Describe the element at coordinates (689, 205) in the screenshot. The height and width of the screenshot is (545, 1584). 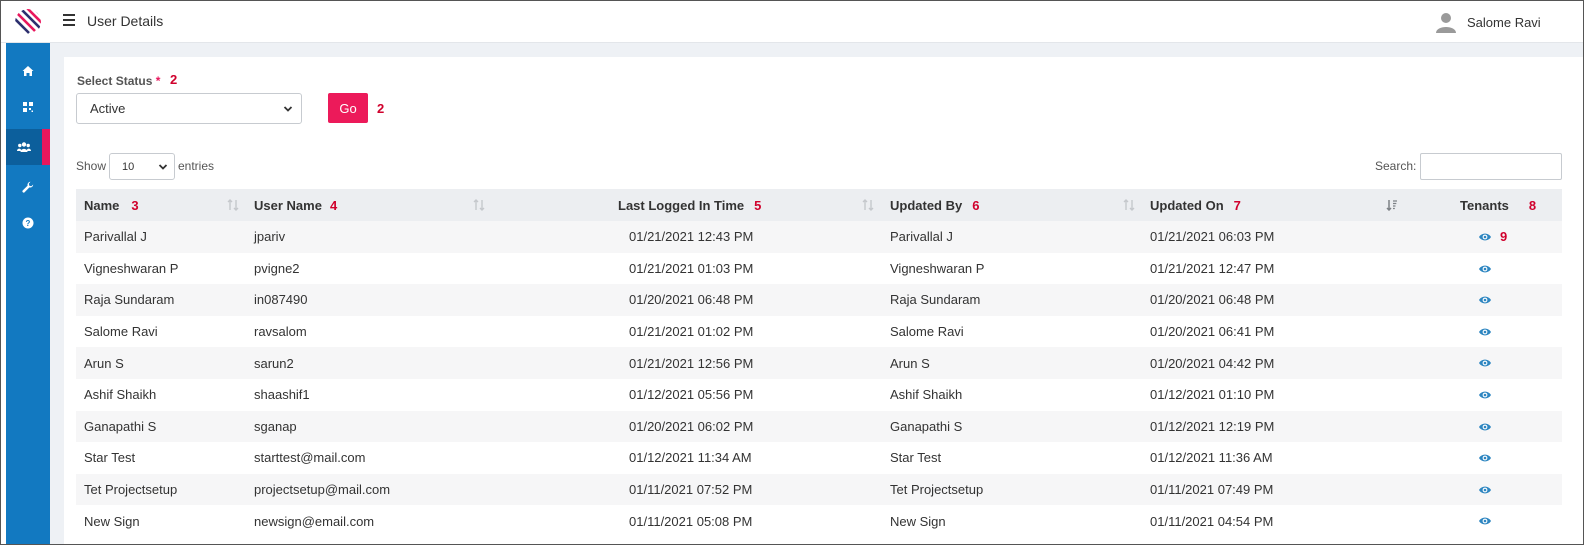
I see `column-header-last-logged: Last Logged In Time 5` at that location.